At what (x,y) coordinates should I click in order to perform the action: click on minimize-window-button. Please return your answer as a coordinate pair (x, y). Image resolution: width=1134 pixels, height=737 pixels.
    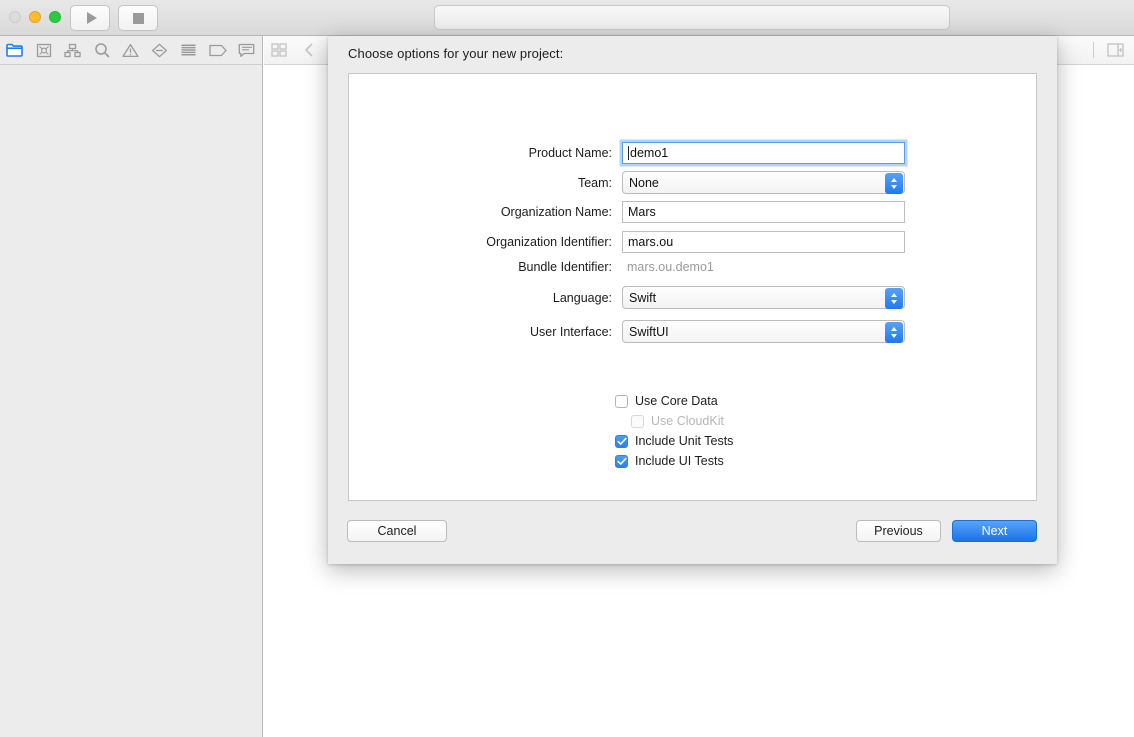
    Looking at the image, I should click on (35, 17).